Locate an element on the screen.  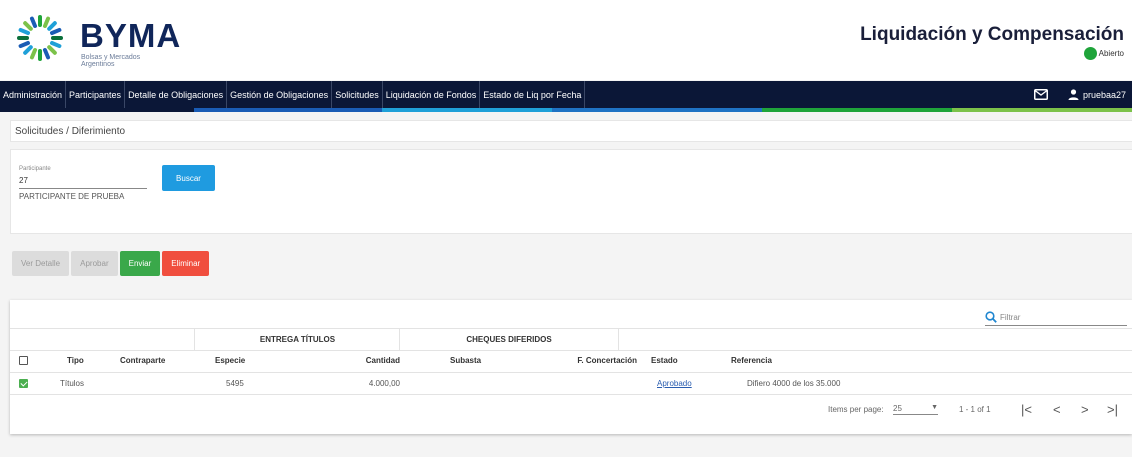
col-contraparte: Contraparte is located at coordinates (142, 360).